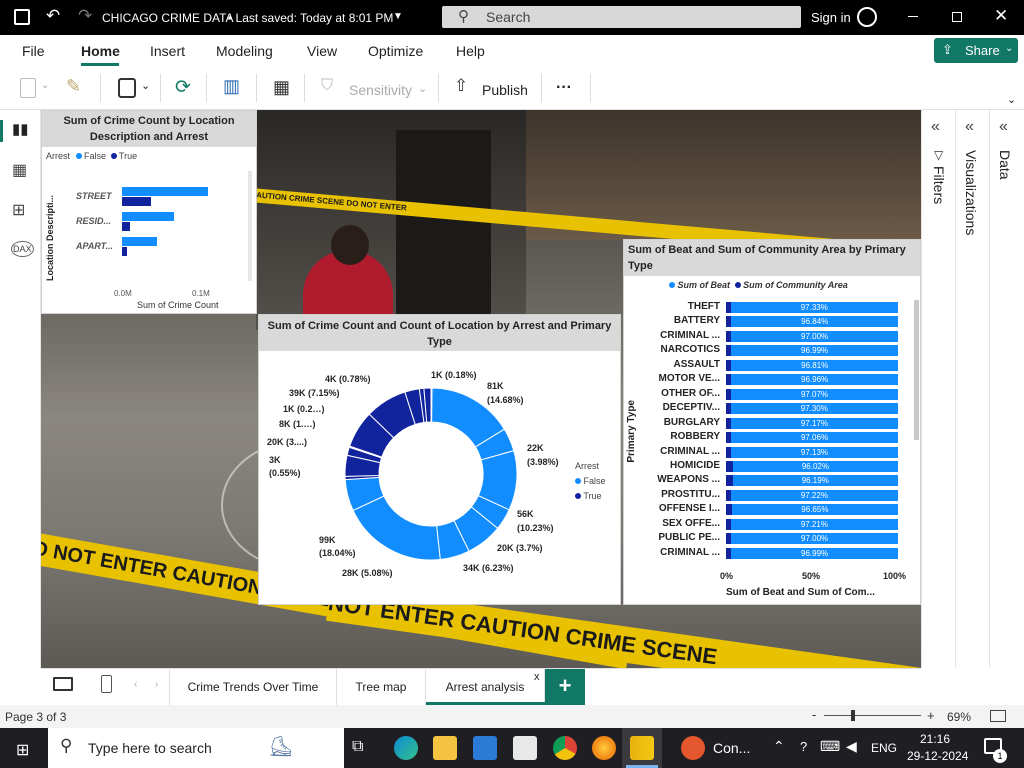  What do you see at coordinates (957, 17) in the screenshot?
I see `maximize-icon` at bounding box center [957, 17].